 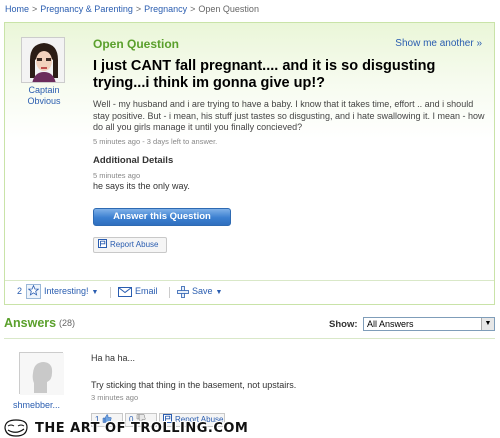 What do you see at coordinates (17, 9) in the screenshot?
I see `breadcrumb-home: Home` at bounding box center [17, 9].